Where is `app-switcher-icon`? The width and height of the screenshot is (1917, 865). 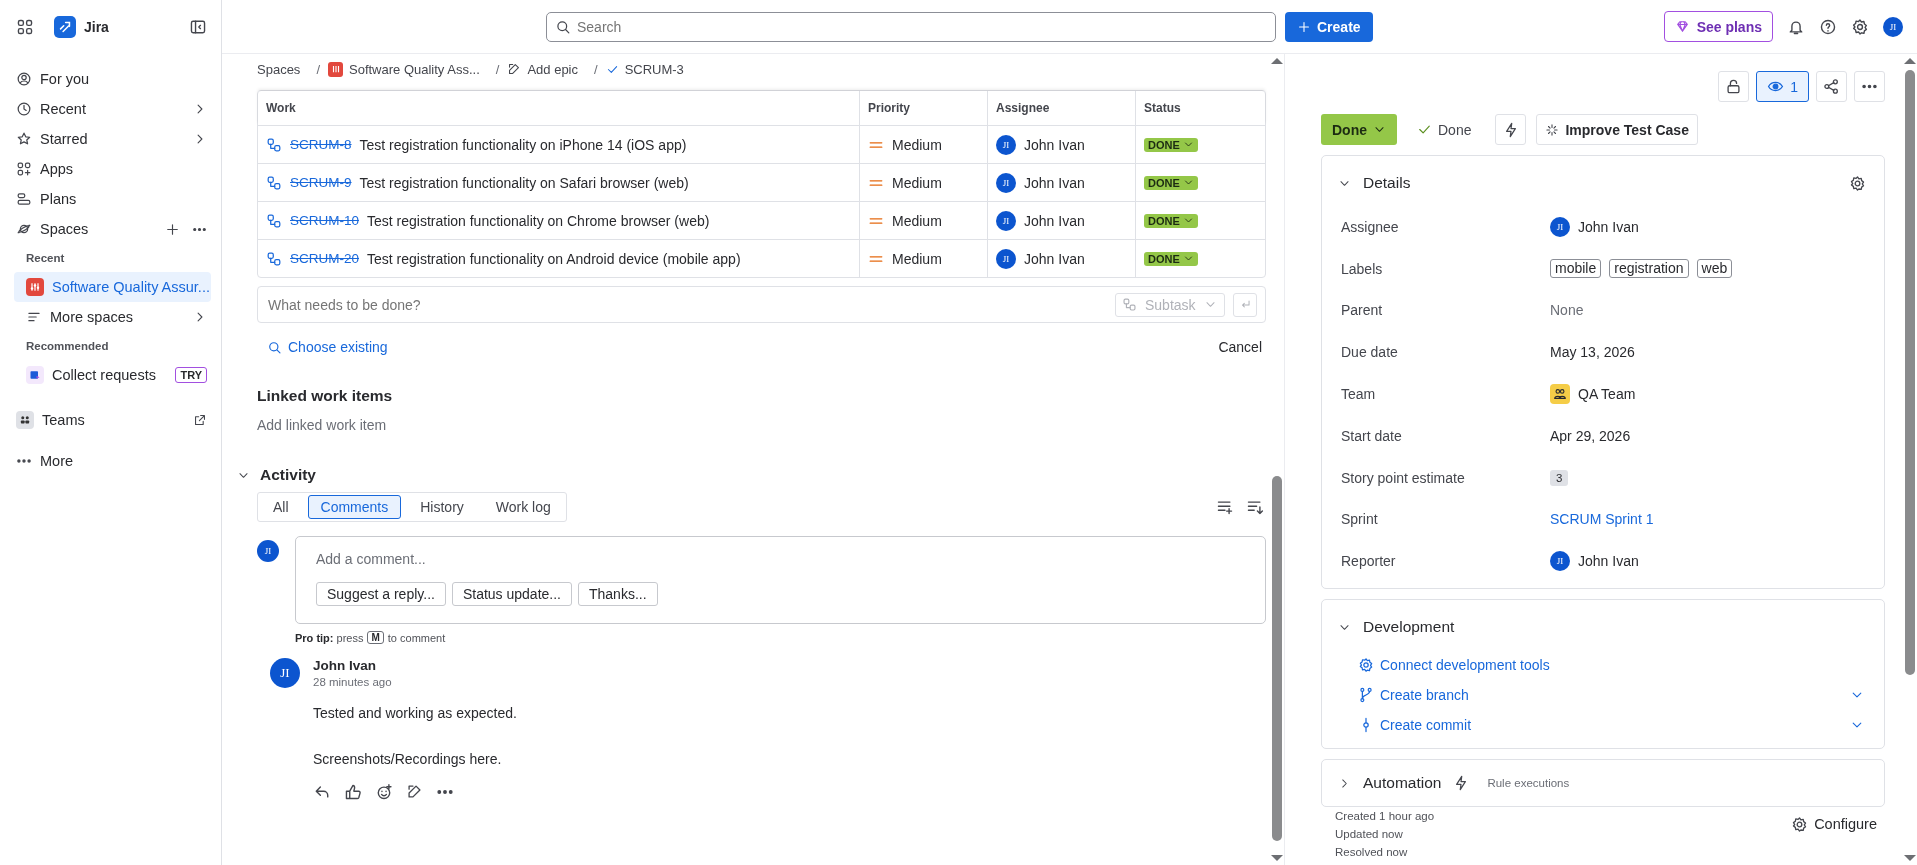
app-switcher-icon is located at coordinates (25, 27).